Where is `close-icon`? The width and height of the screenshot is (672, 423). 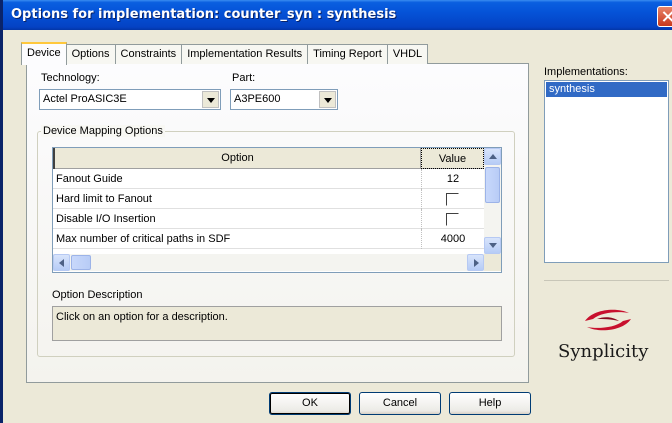
close-icon is located at coordinates (664, 16).